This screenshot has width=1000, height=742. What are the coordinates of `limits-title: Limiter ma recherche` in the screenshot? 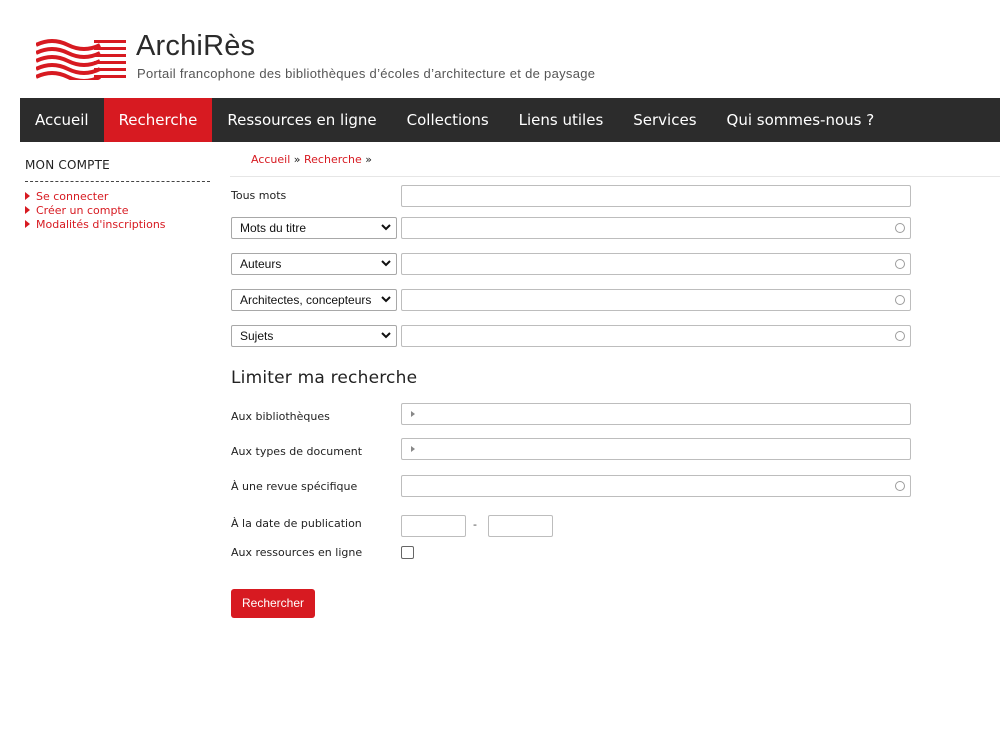 It's located at (324, 378).